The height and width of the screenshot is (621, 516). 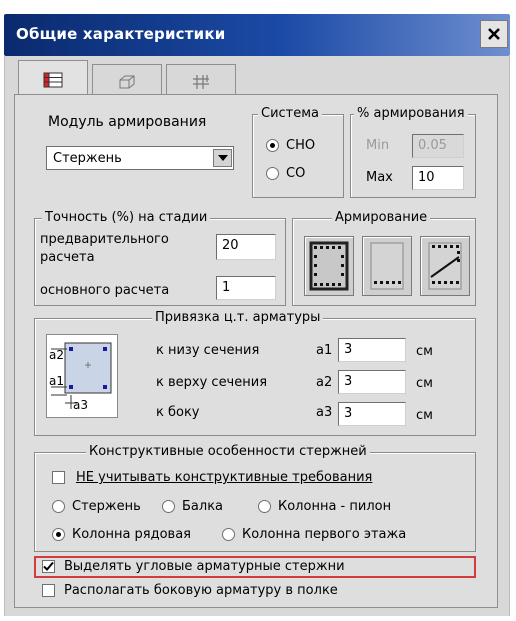 What do you see at coordinates (226, 287) in the screenshot?
I see `accuracy-main-value: 1` at bounding box center [226, 287].